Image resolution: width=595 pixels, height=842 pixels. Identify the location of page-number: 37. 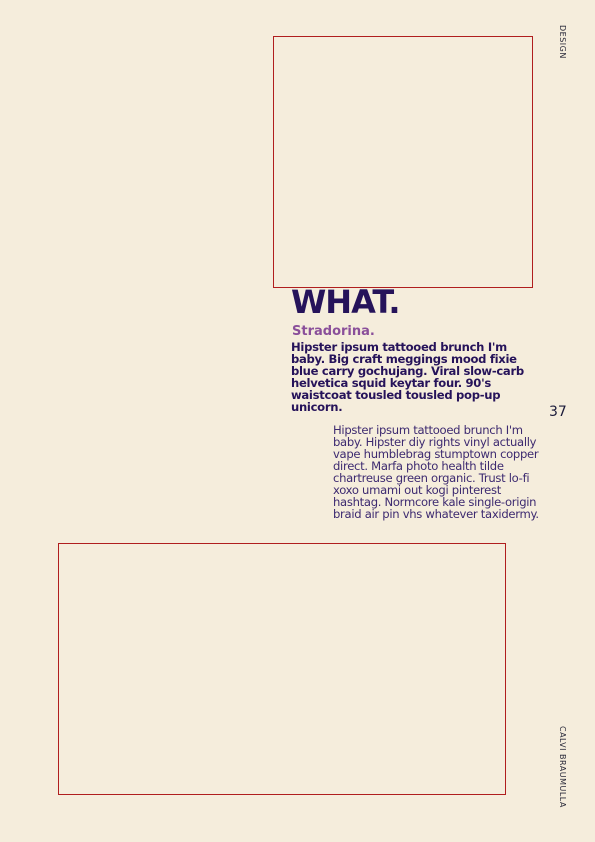
(558, 412).